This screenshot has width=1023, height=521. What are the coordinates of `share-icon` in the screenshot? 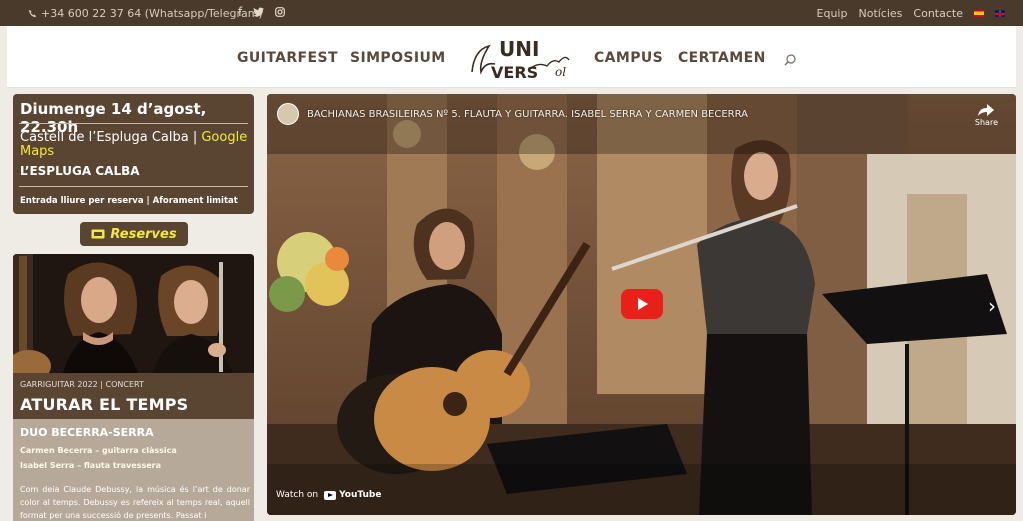 It's located at (986, 110).